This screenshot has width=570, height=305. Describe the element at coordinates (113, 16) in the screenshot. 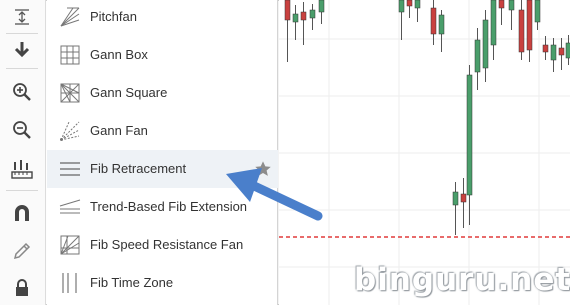

I see `menu-item-label: Pitchfan` at that location.